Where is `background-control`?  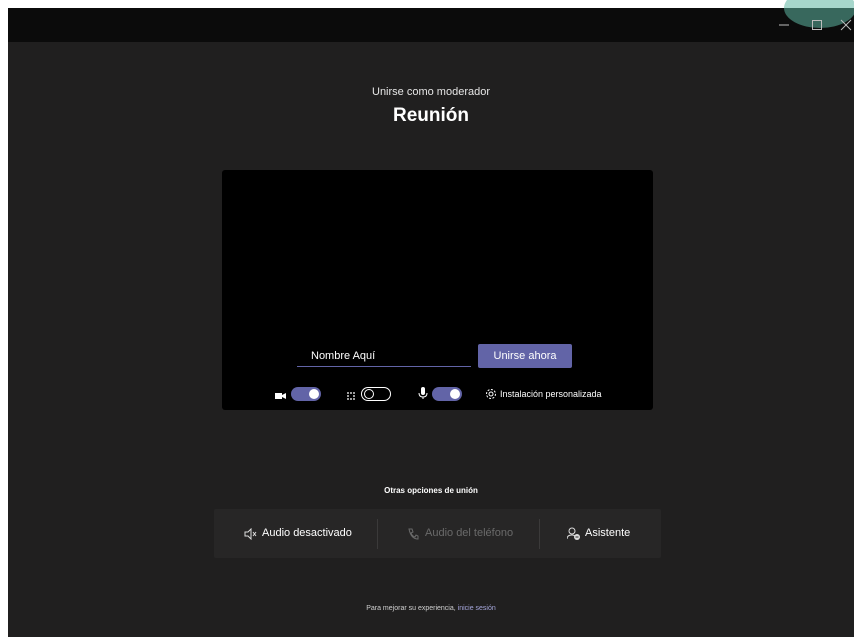 background-control is located at coordinates (370, 394).